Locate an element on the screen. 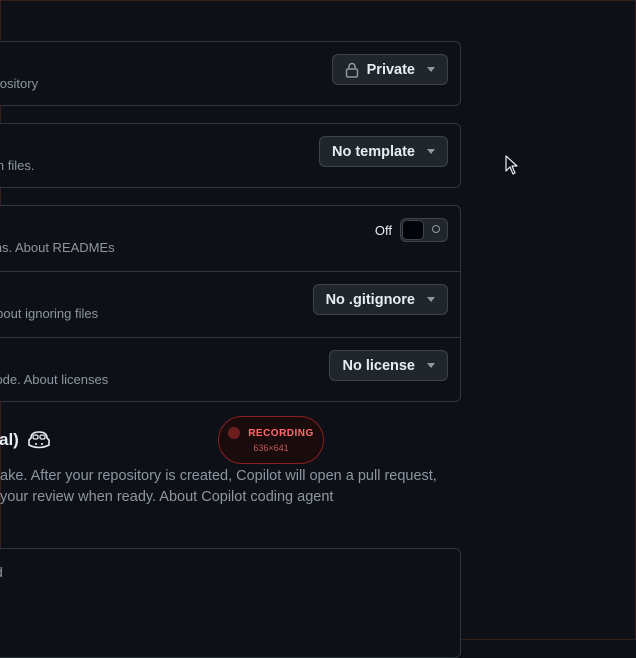 The height and width of the screenshot is (658, 636). visibility-row: repository Private is located at coordinates (230, 74).